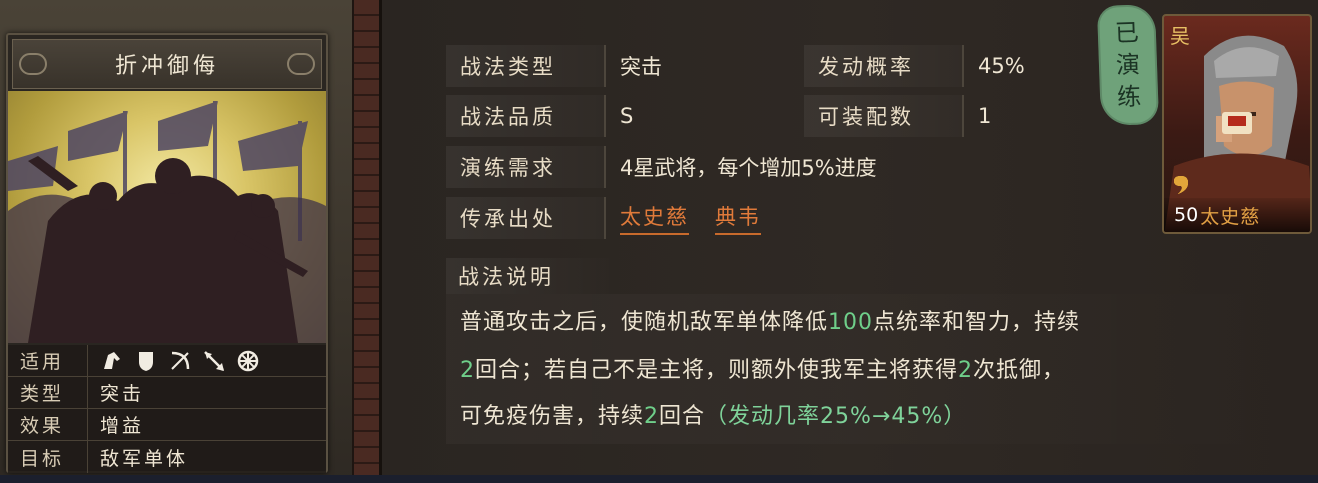 This screenshot has height=483, width=1318. I want to click on attr-row-target: 目标 敌军单体, so click(167, 457).